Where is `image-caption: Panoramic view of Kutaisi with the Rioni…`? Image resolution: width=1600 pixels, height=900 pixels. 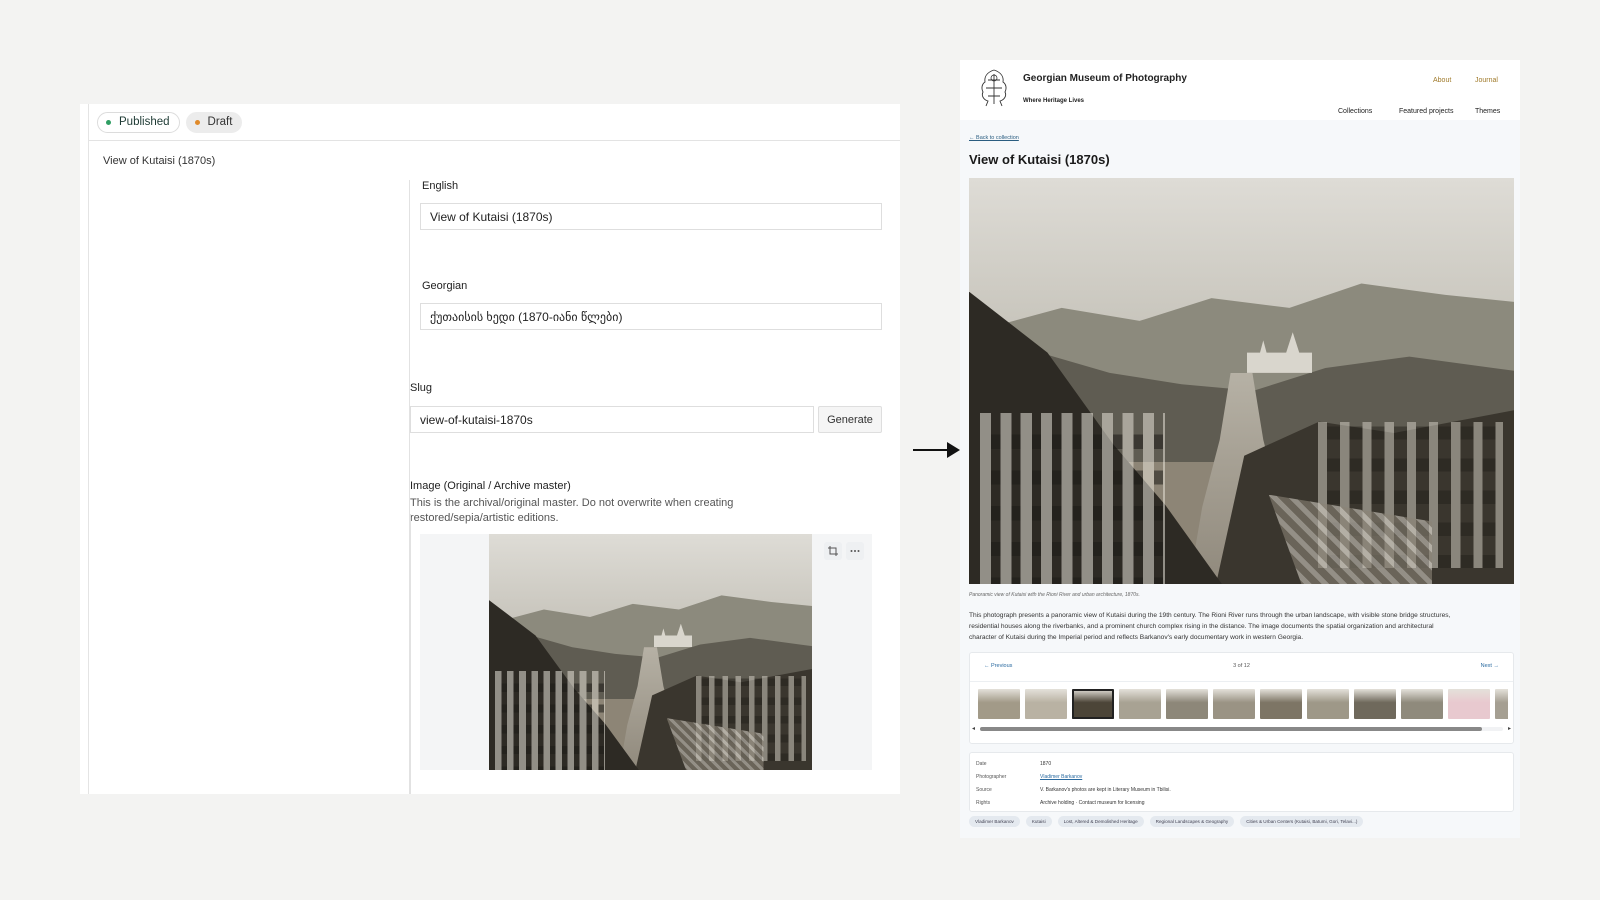 image-caption: Panoramic view of Kutaisi with the Rioni… is located at coordinates (1054, 595).